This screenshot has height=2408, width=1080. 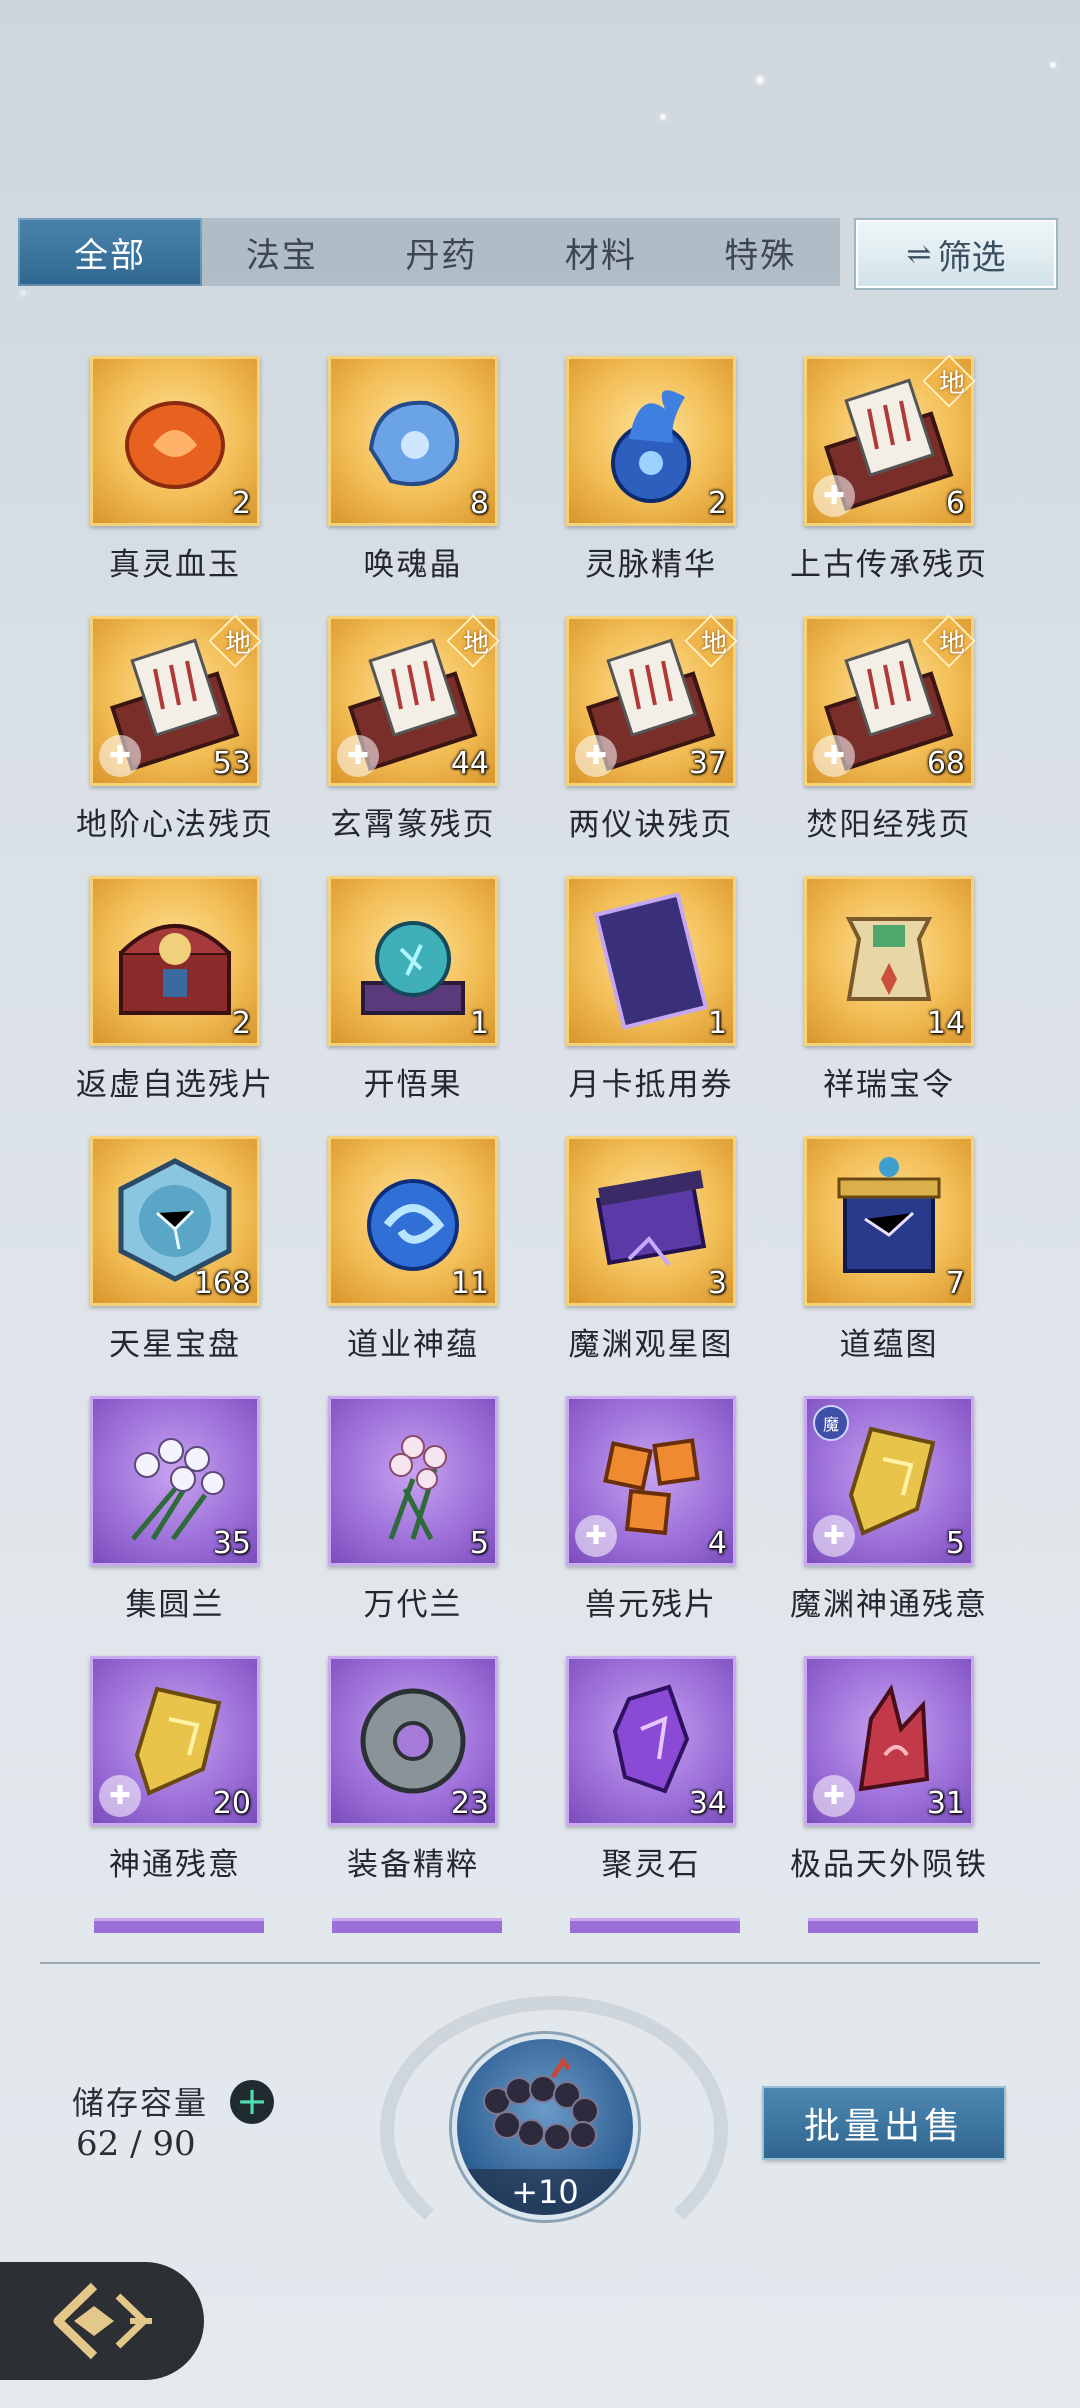 I want to click on inventory-item: 1 月卡抵用券, so click(x=651, y=1001).